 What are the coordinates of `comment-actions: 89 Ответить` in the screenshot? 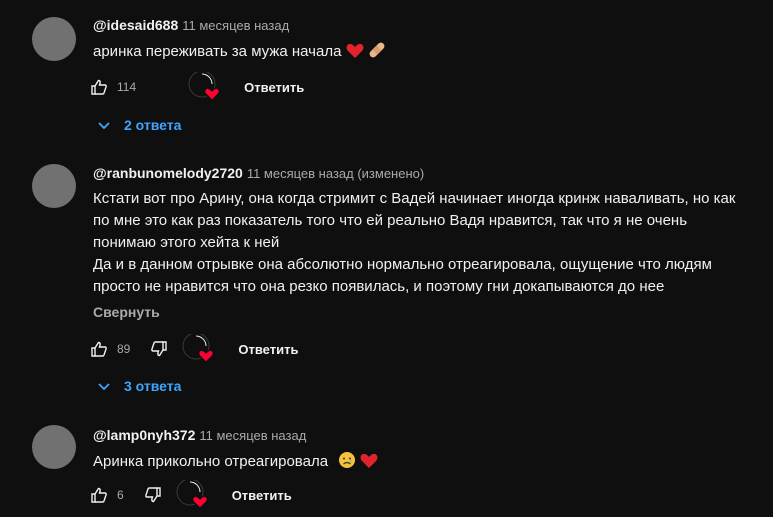 It's located at (194, 348).